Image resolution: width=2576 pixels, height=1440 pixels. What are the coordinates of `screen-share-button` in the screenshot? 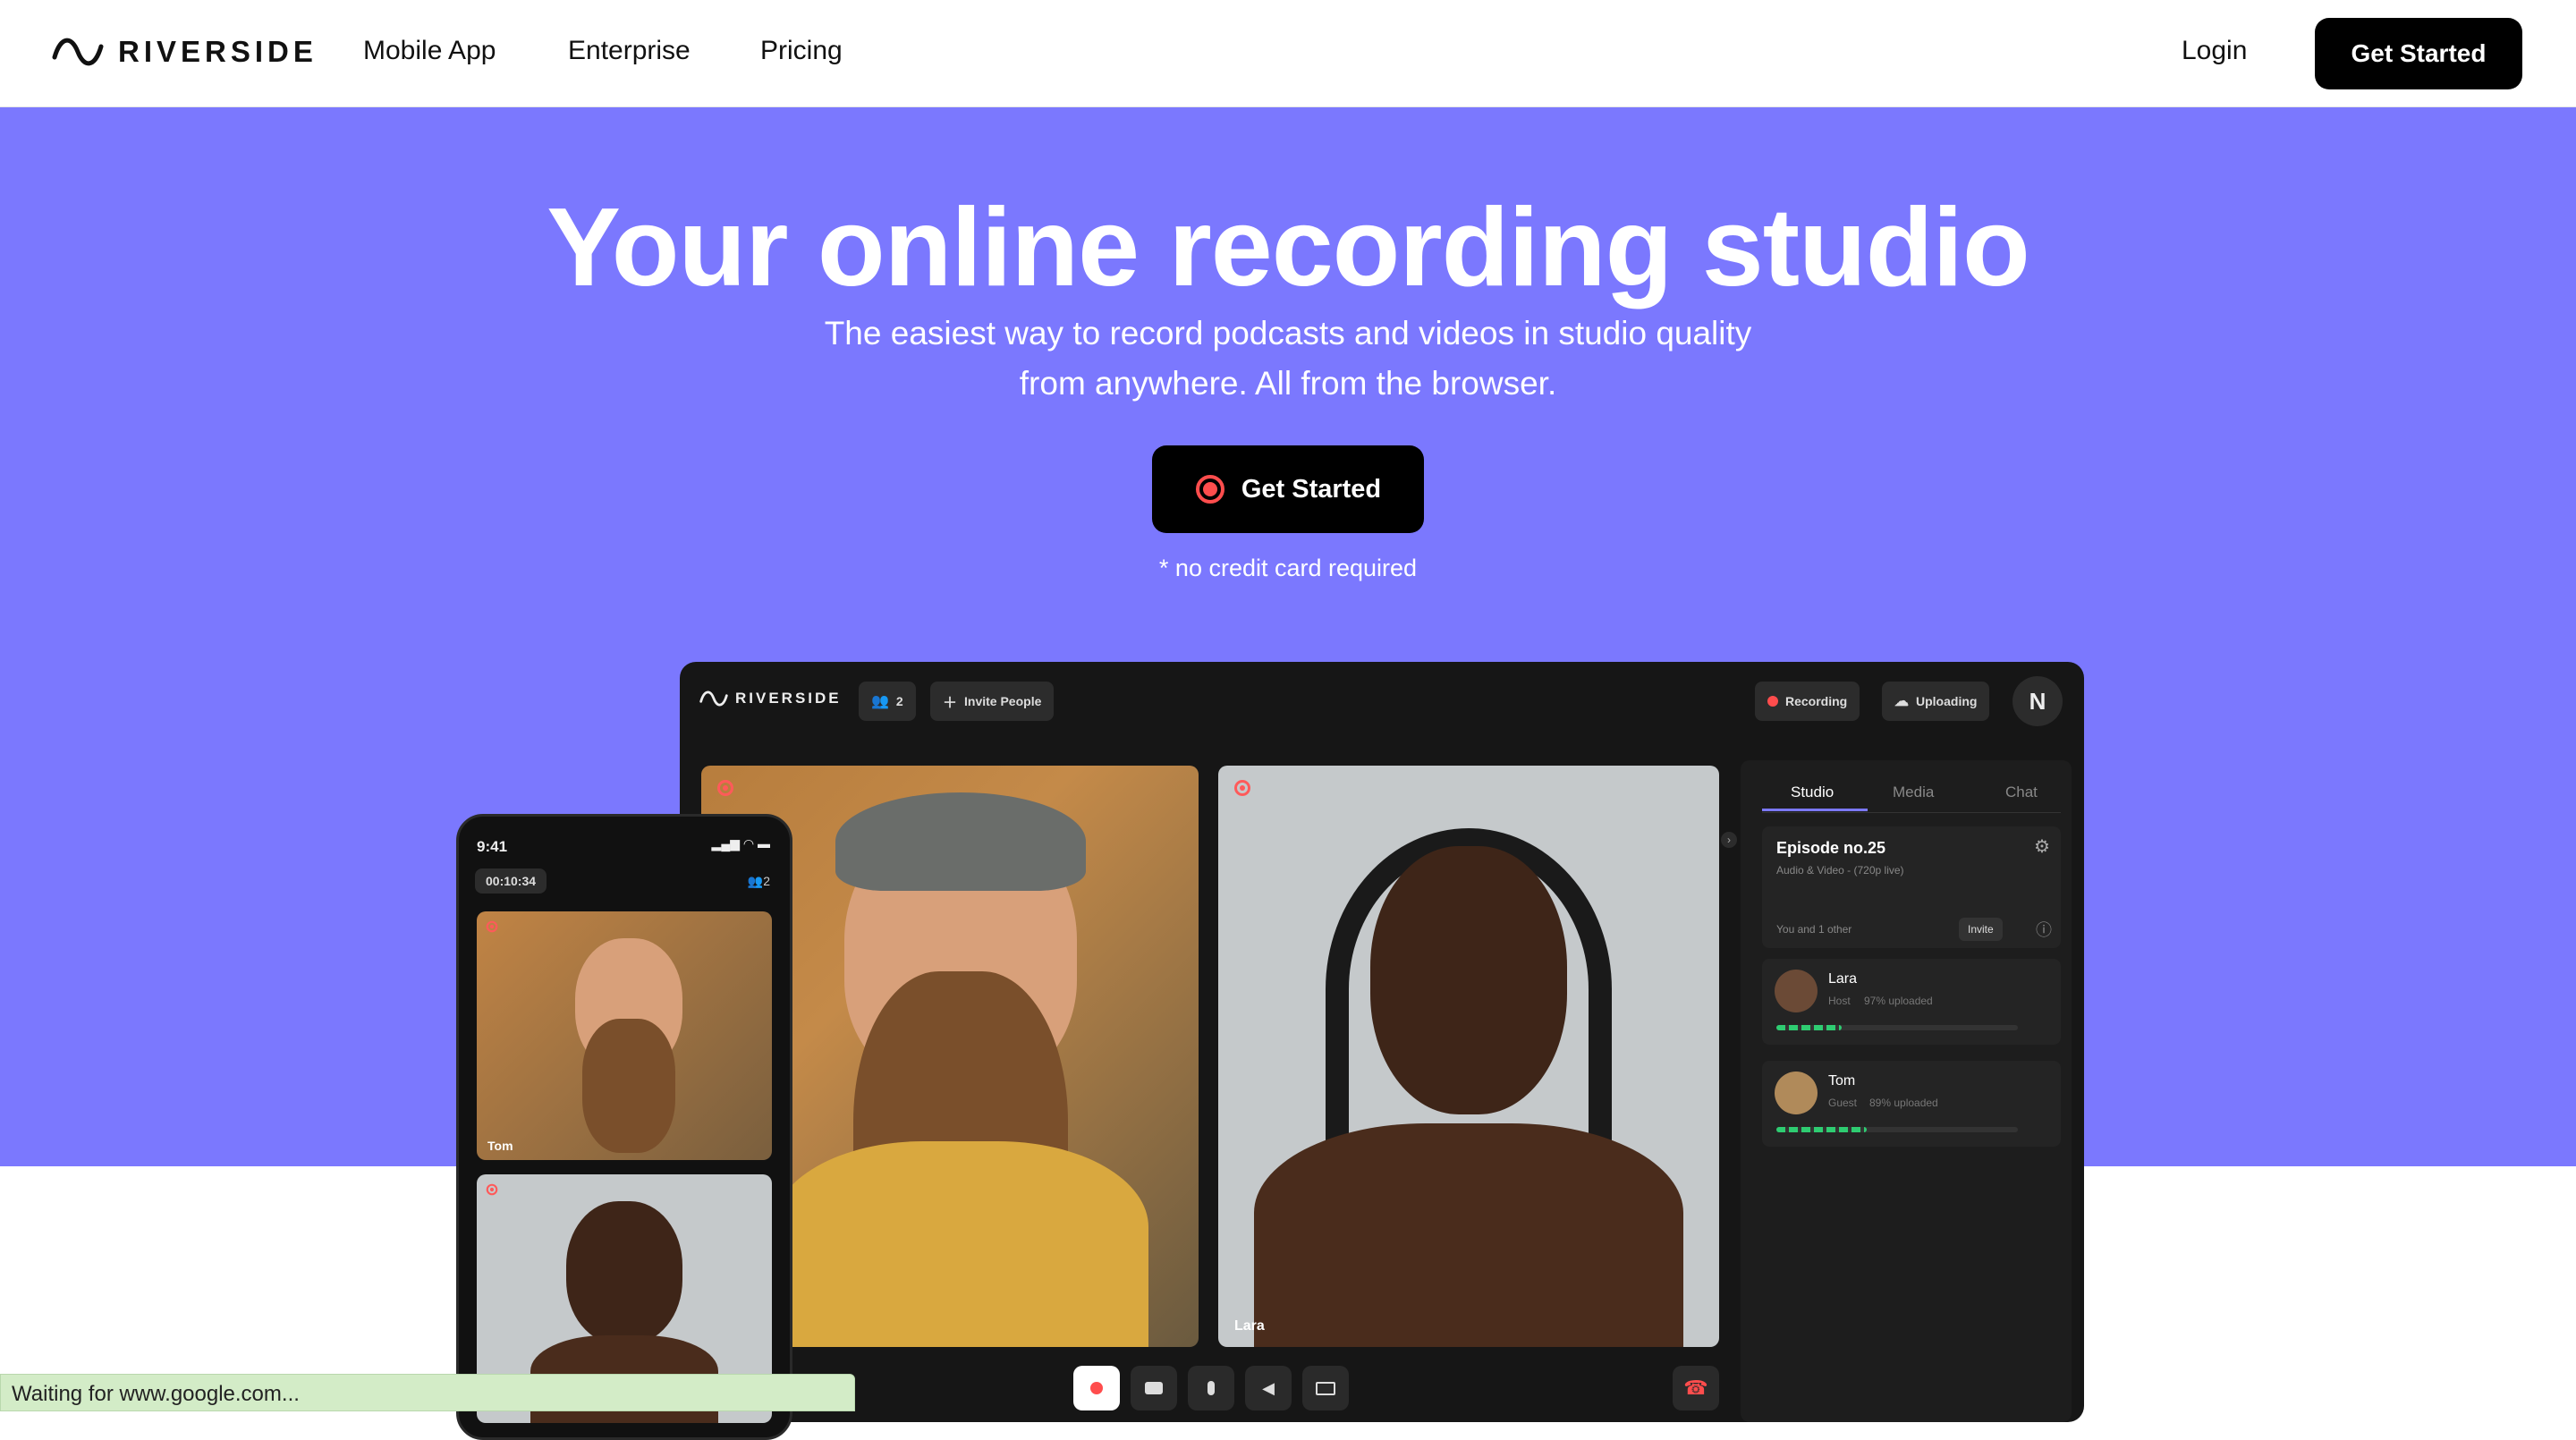 It's located at (1325, 1388).